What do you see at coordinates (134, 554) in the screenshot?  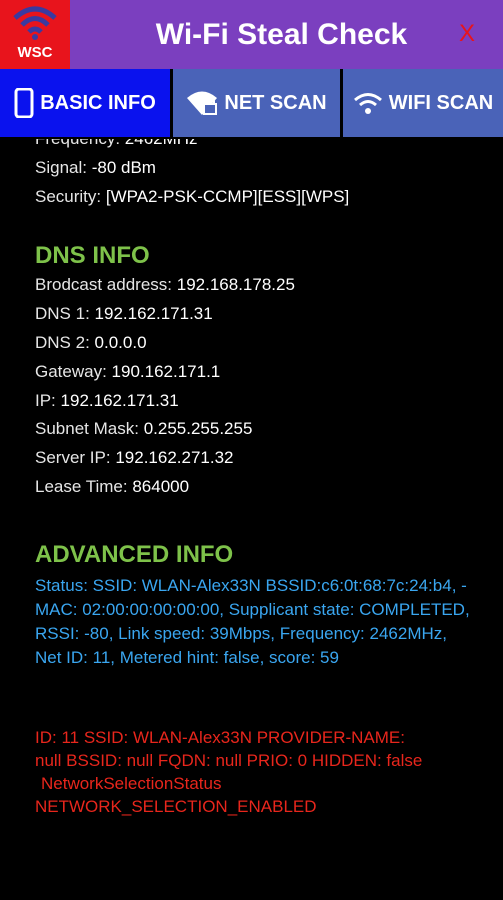 I see `advanced-info-title: ADVANCED INFO` at bounding box center [134, 554].